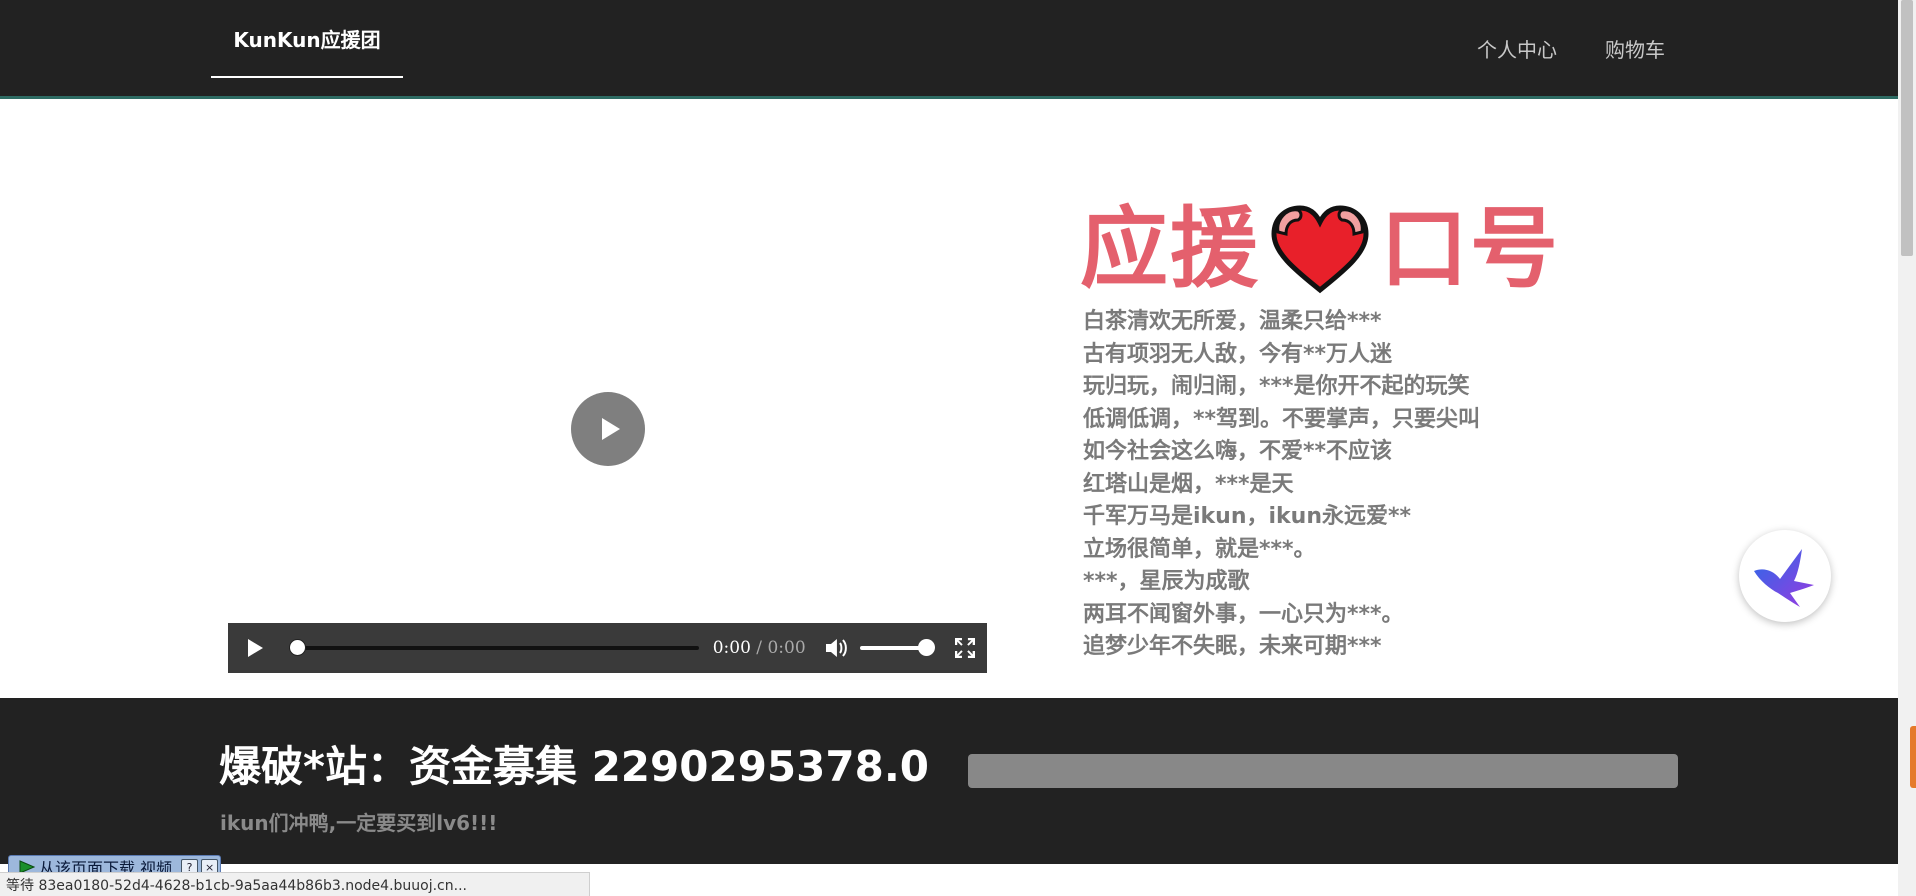 The height and width of the screenshot is (896, 1916). I want to click on volume-slider, so click(897, 647).